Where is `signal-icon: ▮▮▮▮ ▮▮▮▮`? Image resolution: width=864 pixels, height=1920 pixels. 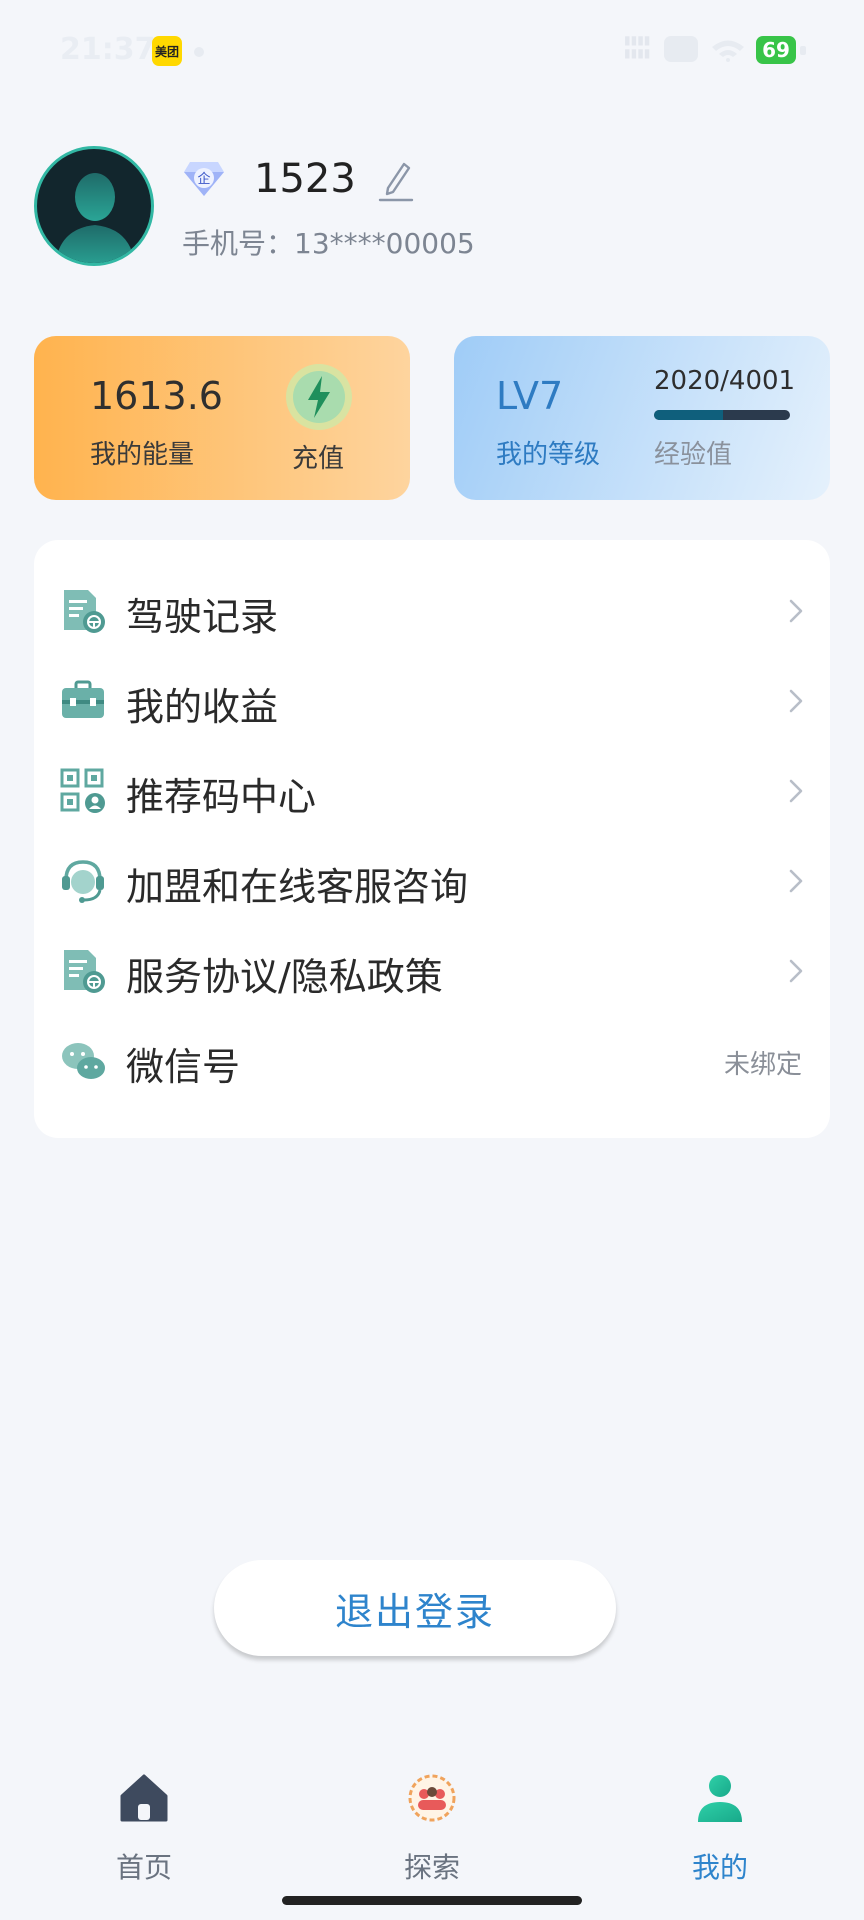 signal-icon: ▮▮▮▮ ▮▮▮▮ is located at coordinates (637, 46).